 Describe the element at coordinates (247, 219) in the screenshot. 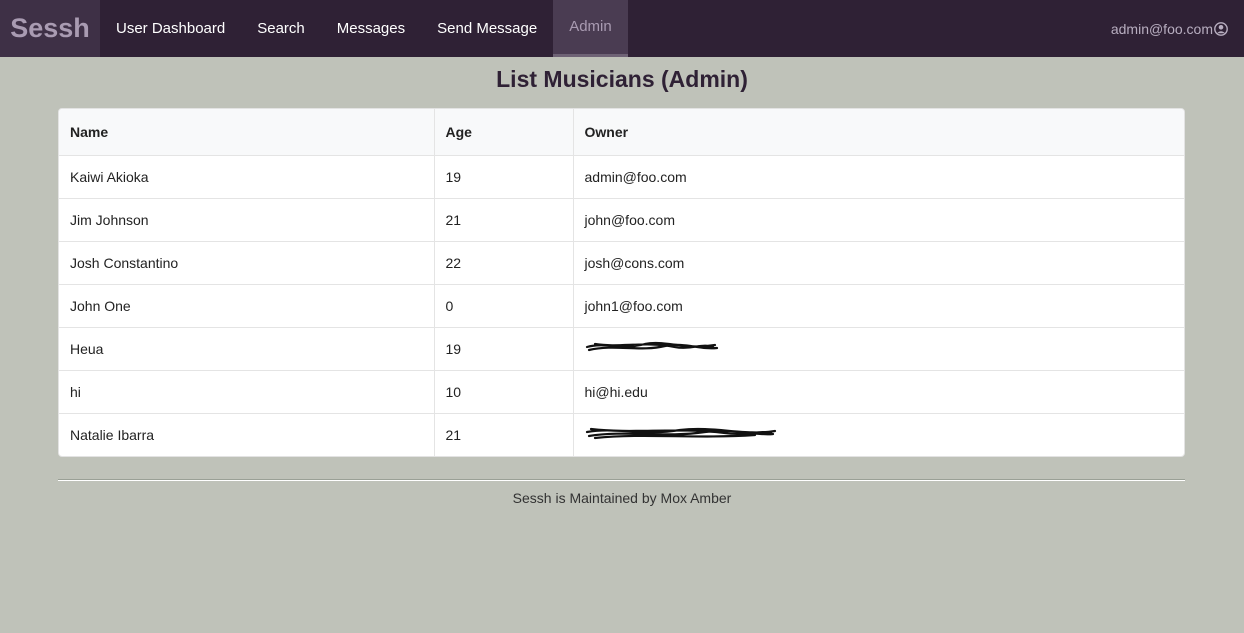

I see `cell-name: Jim Johnson` at that location.